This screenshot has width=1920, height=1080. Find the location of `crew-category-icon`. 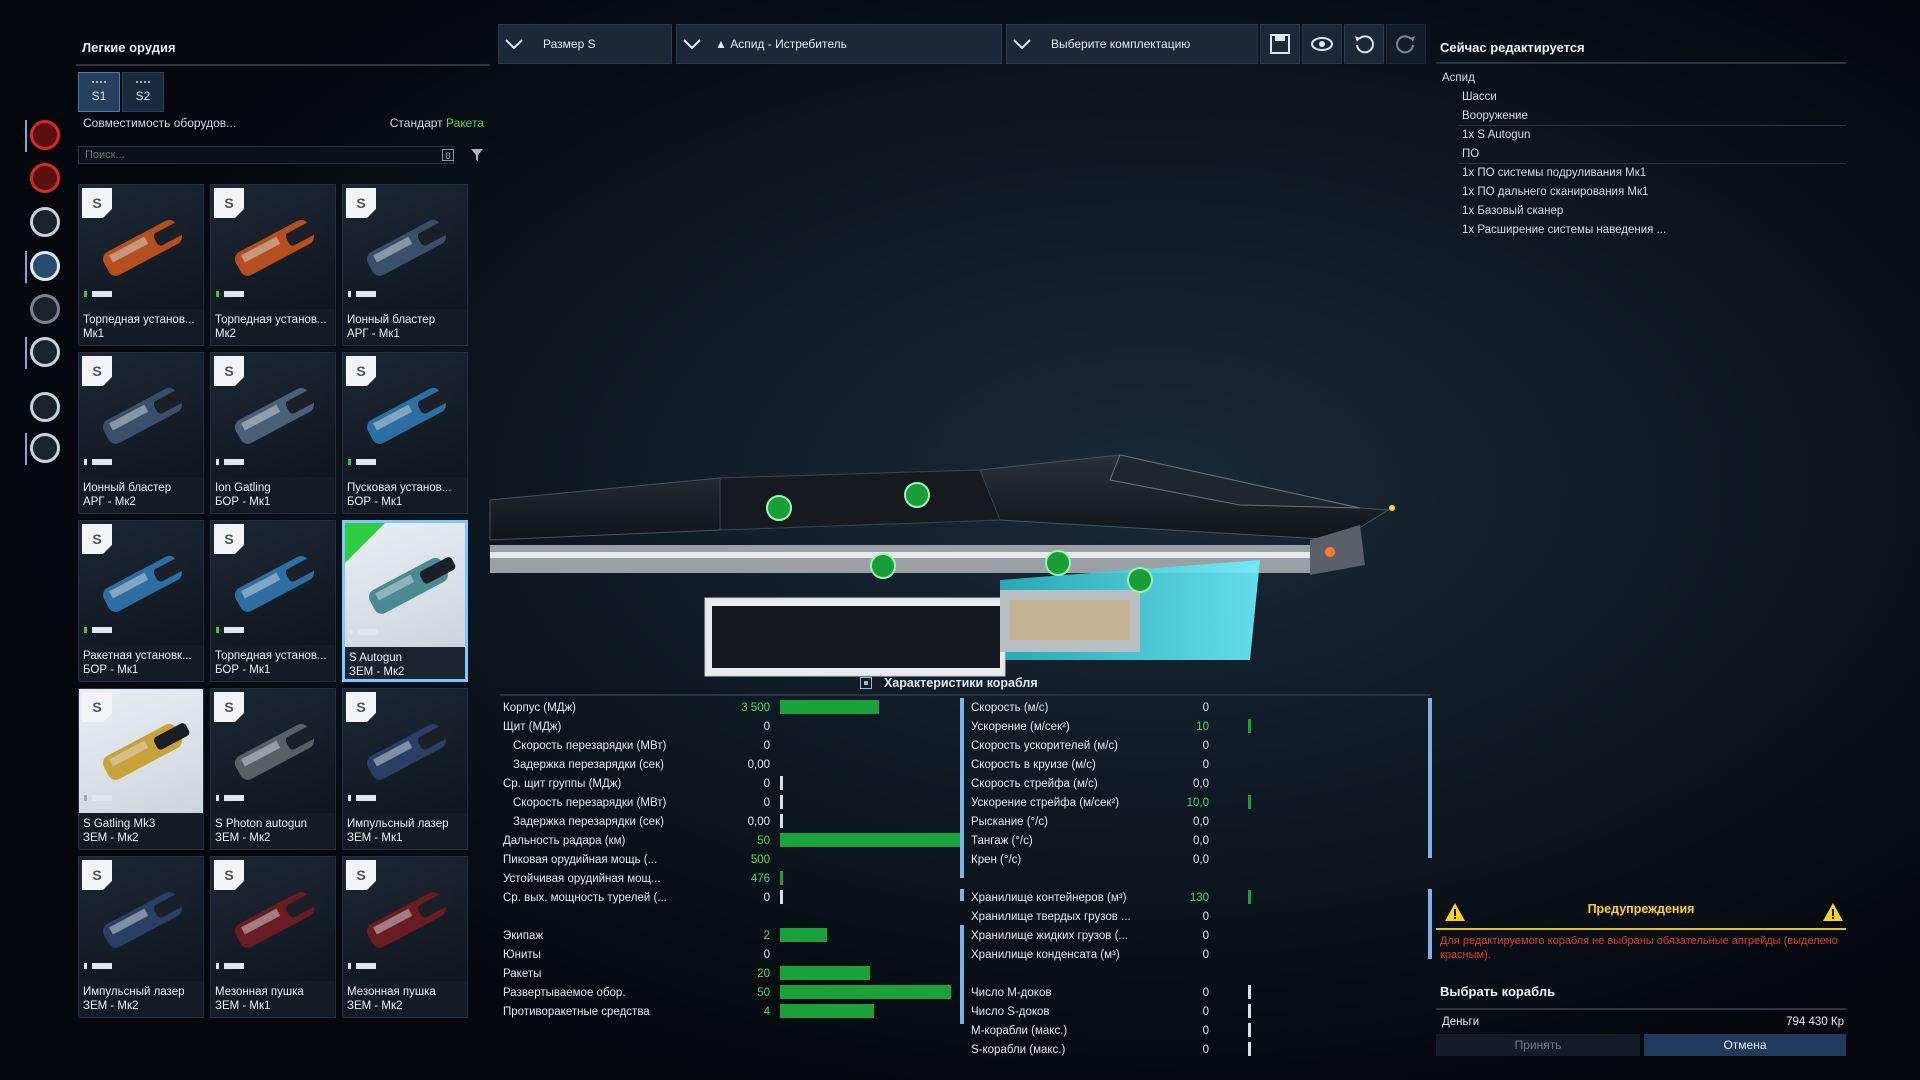

crew-category-icon is located at coordinates (45, 448).